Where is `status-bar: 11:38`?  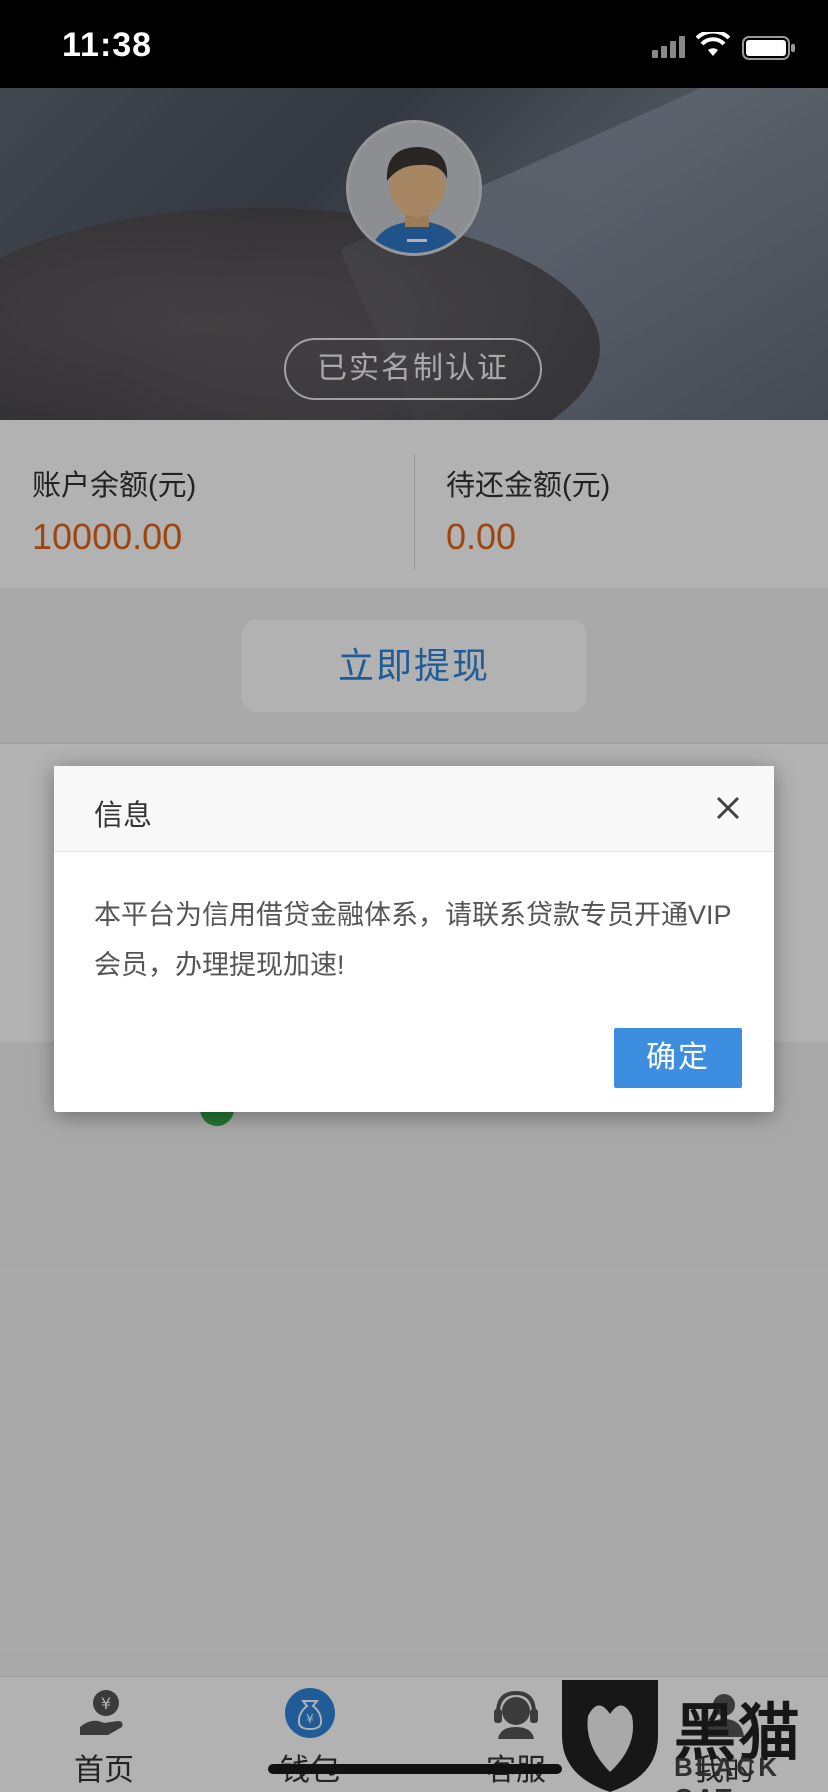 status-bar: 11:38 is located at coordinates (414, 44).